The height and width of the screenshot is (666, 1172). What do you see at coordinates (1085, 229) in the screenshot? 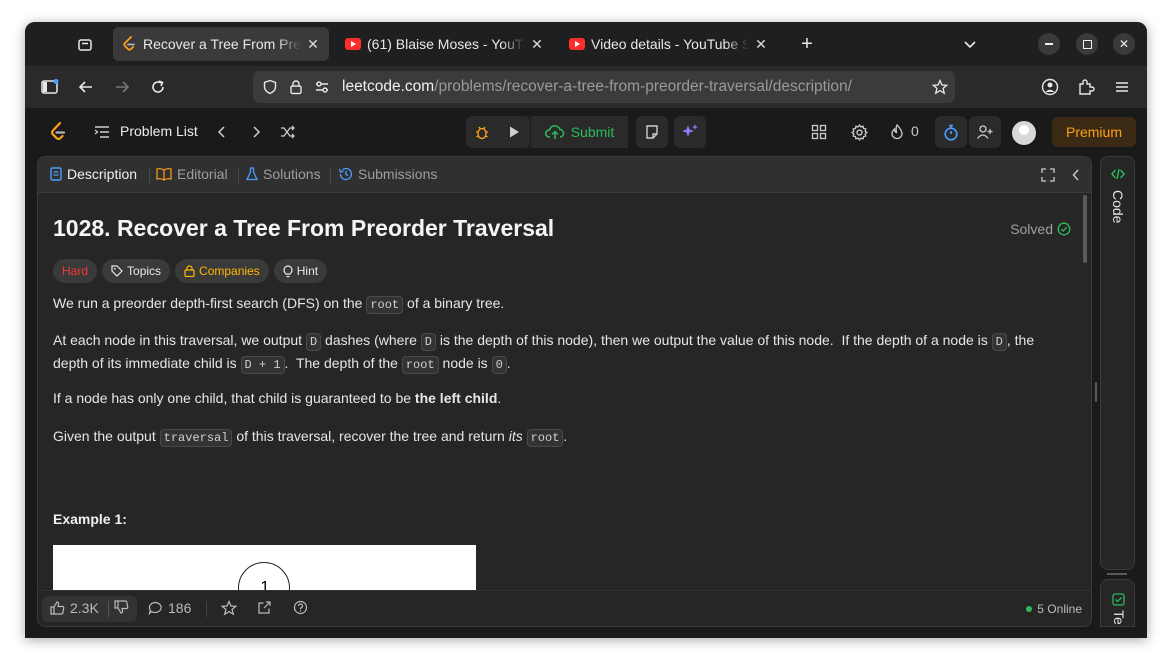
I see `scrollbar` at bounding box center [1085, 229].